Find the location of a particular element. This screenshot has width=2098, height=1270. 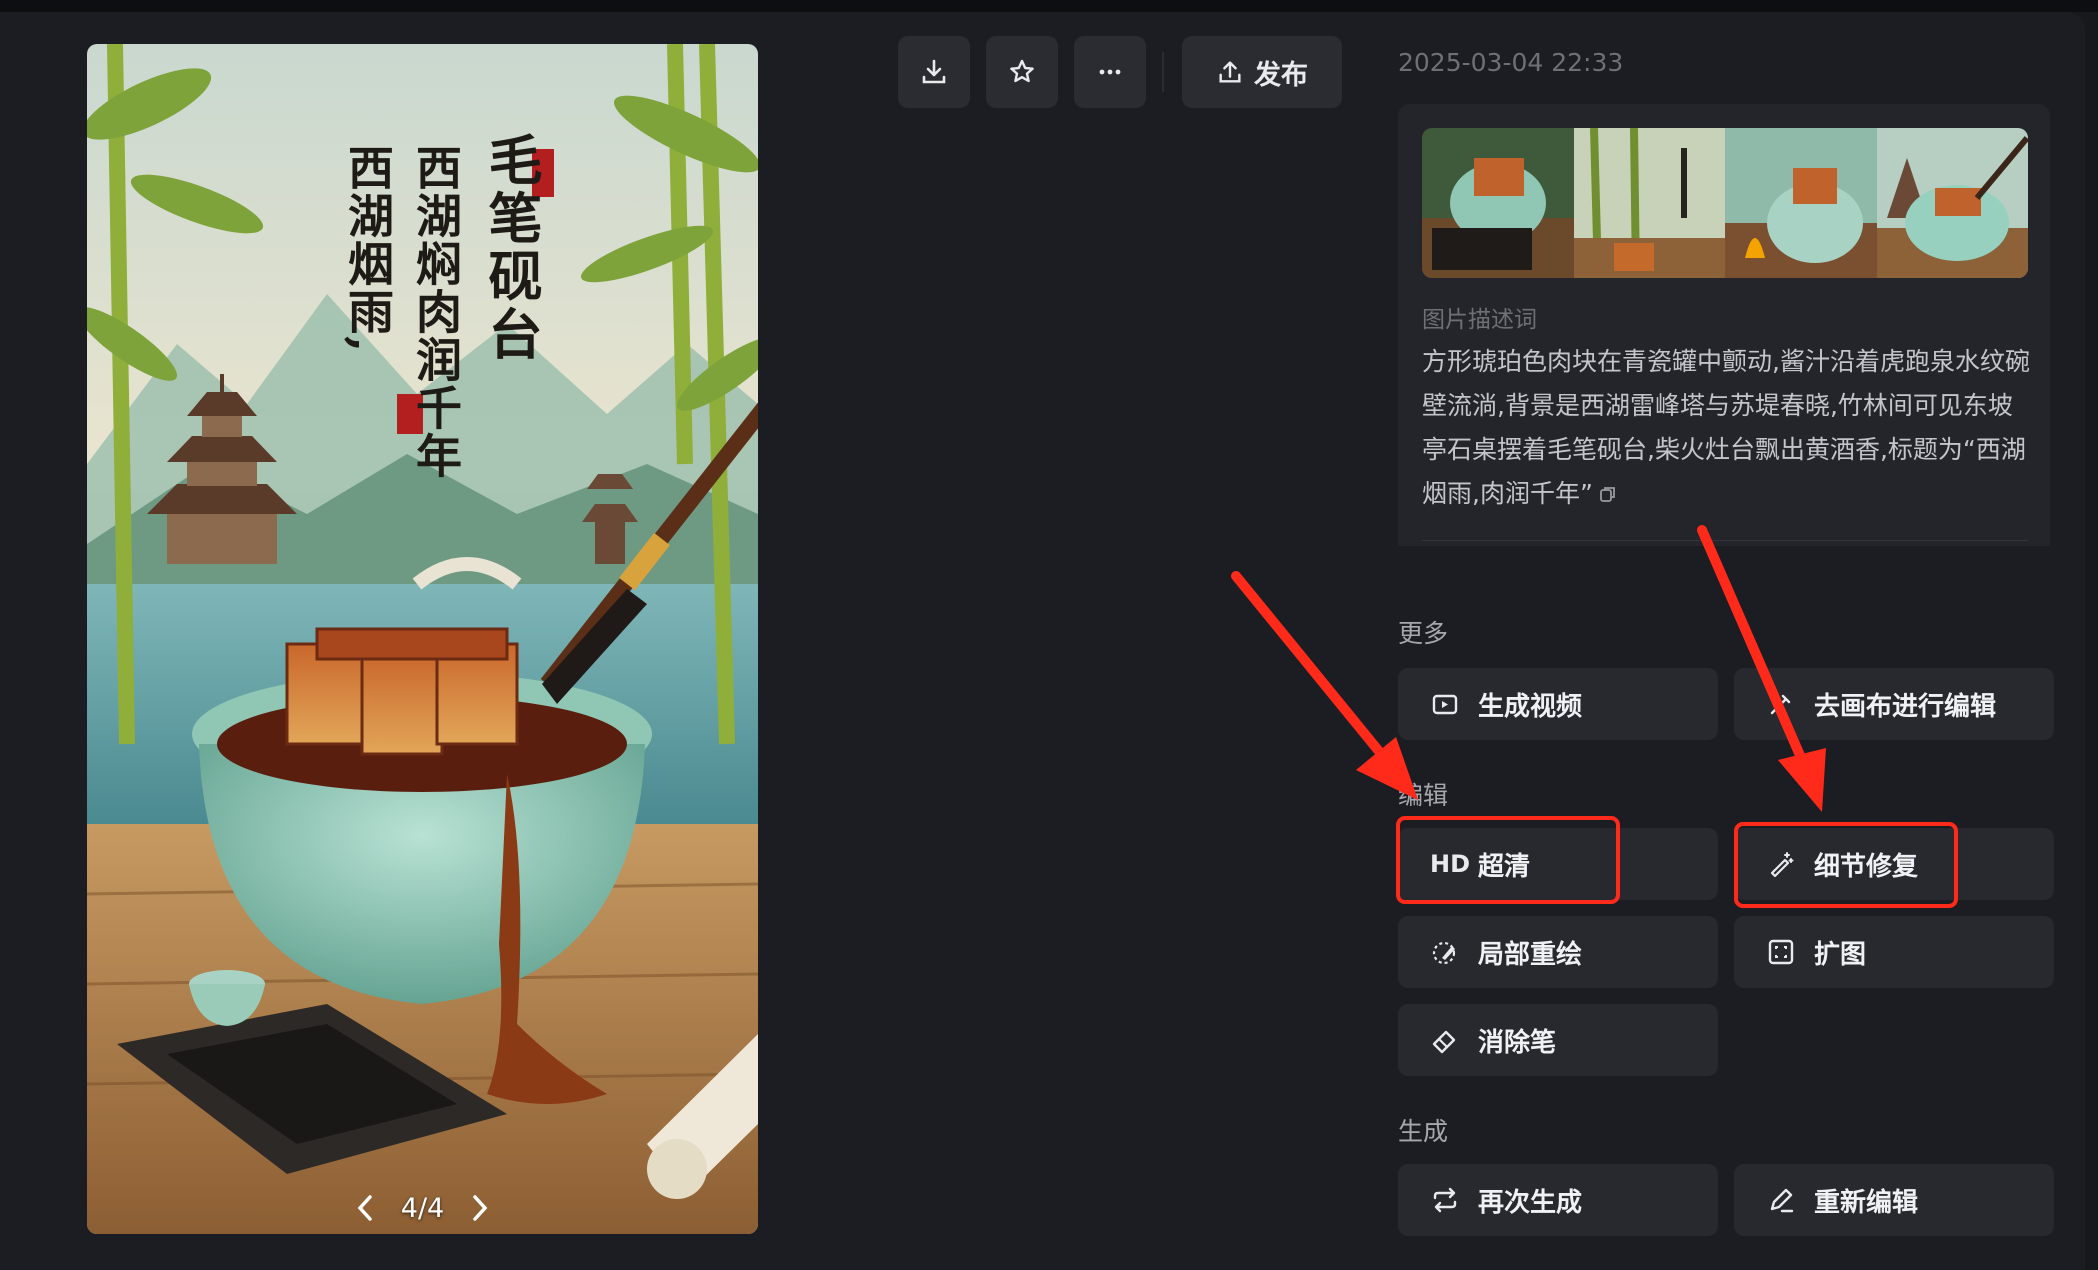

re-edit-button: 重新编辑 is located at coordinates (1894, 1200).